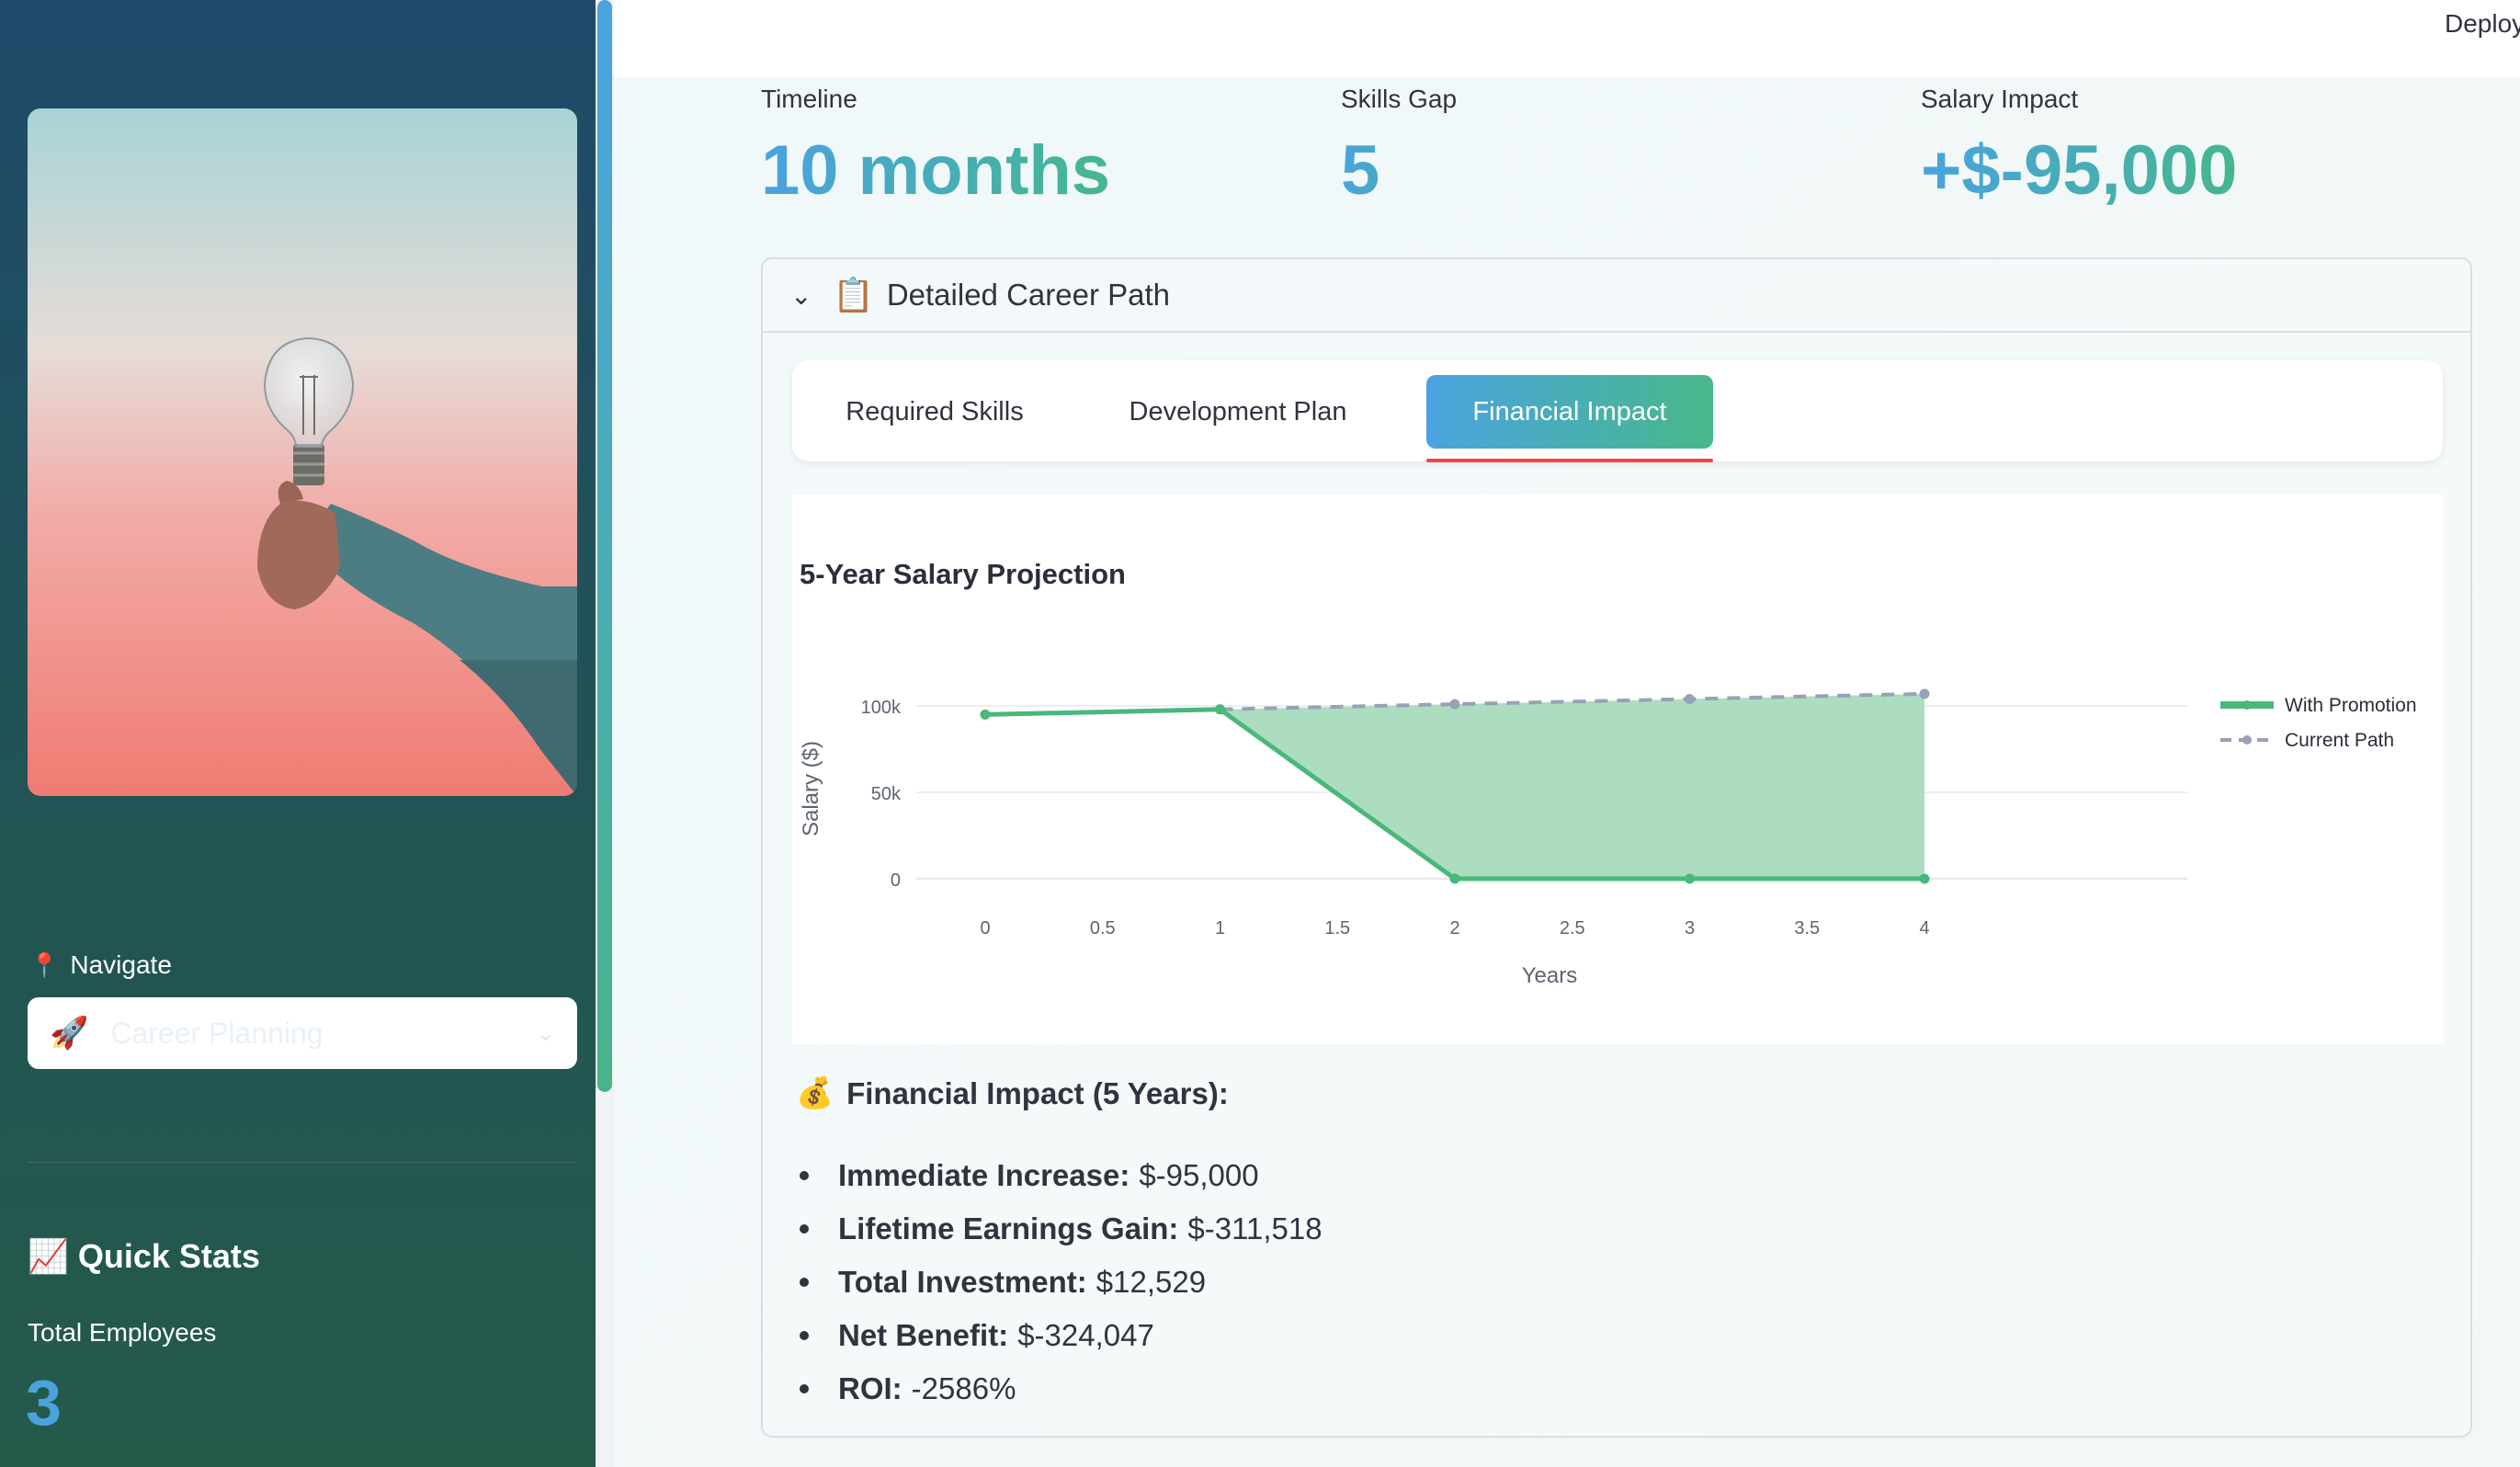 This screenshot has height=1467, width=2520. I want to click on metric-timeline: Timeline 10 months, so click(935, 147).